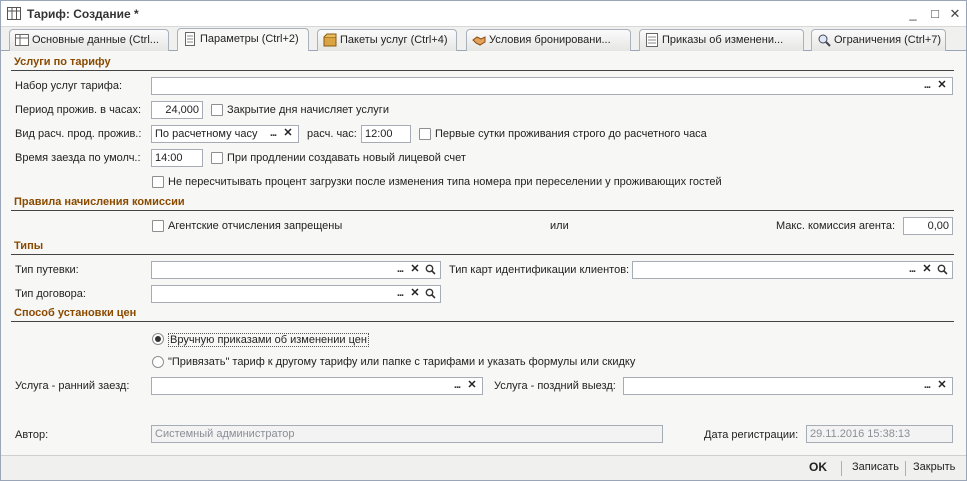  I want to click on voucher-type-label: Тип путевки:, so click(47, 270).